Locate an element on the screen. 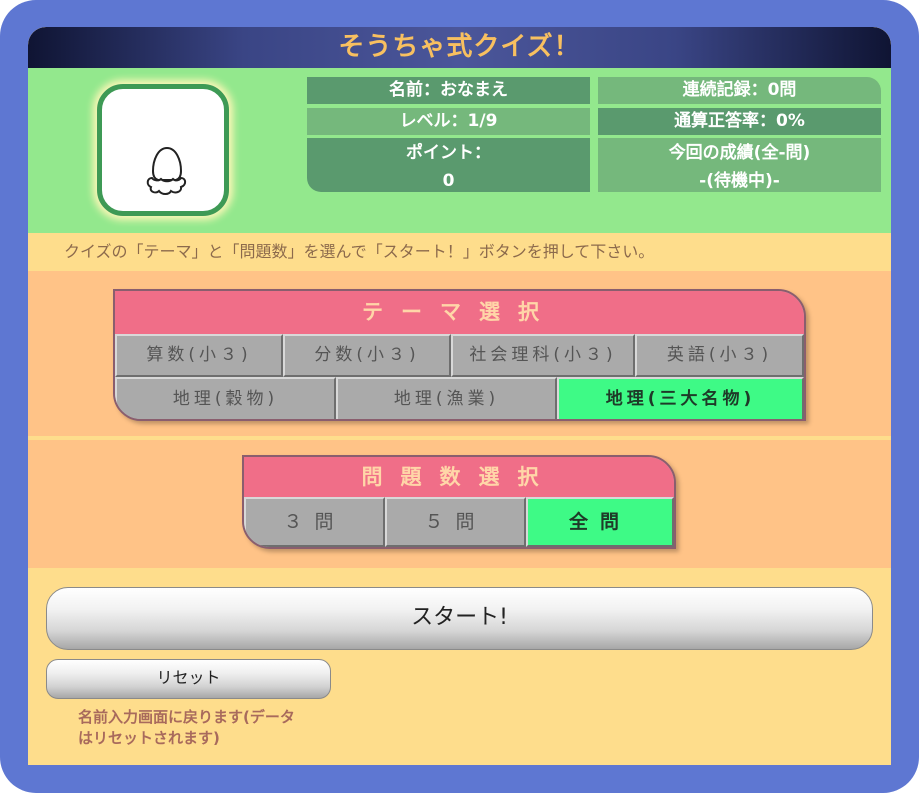 Image resolution: width=919 pixels, height=793 pixels. avatar is located at coordinates (163, 150).